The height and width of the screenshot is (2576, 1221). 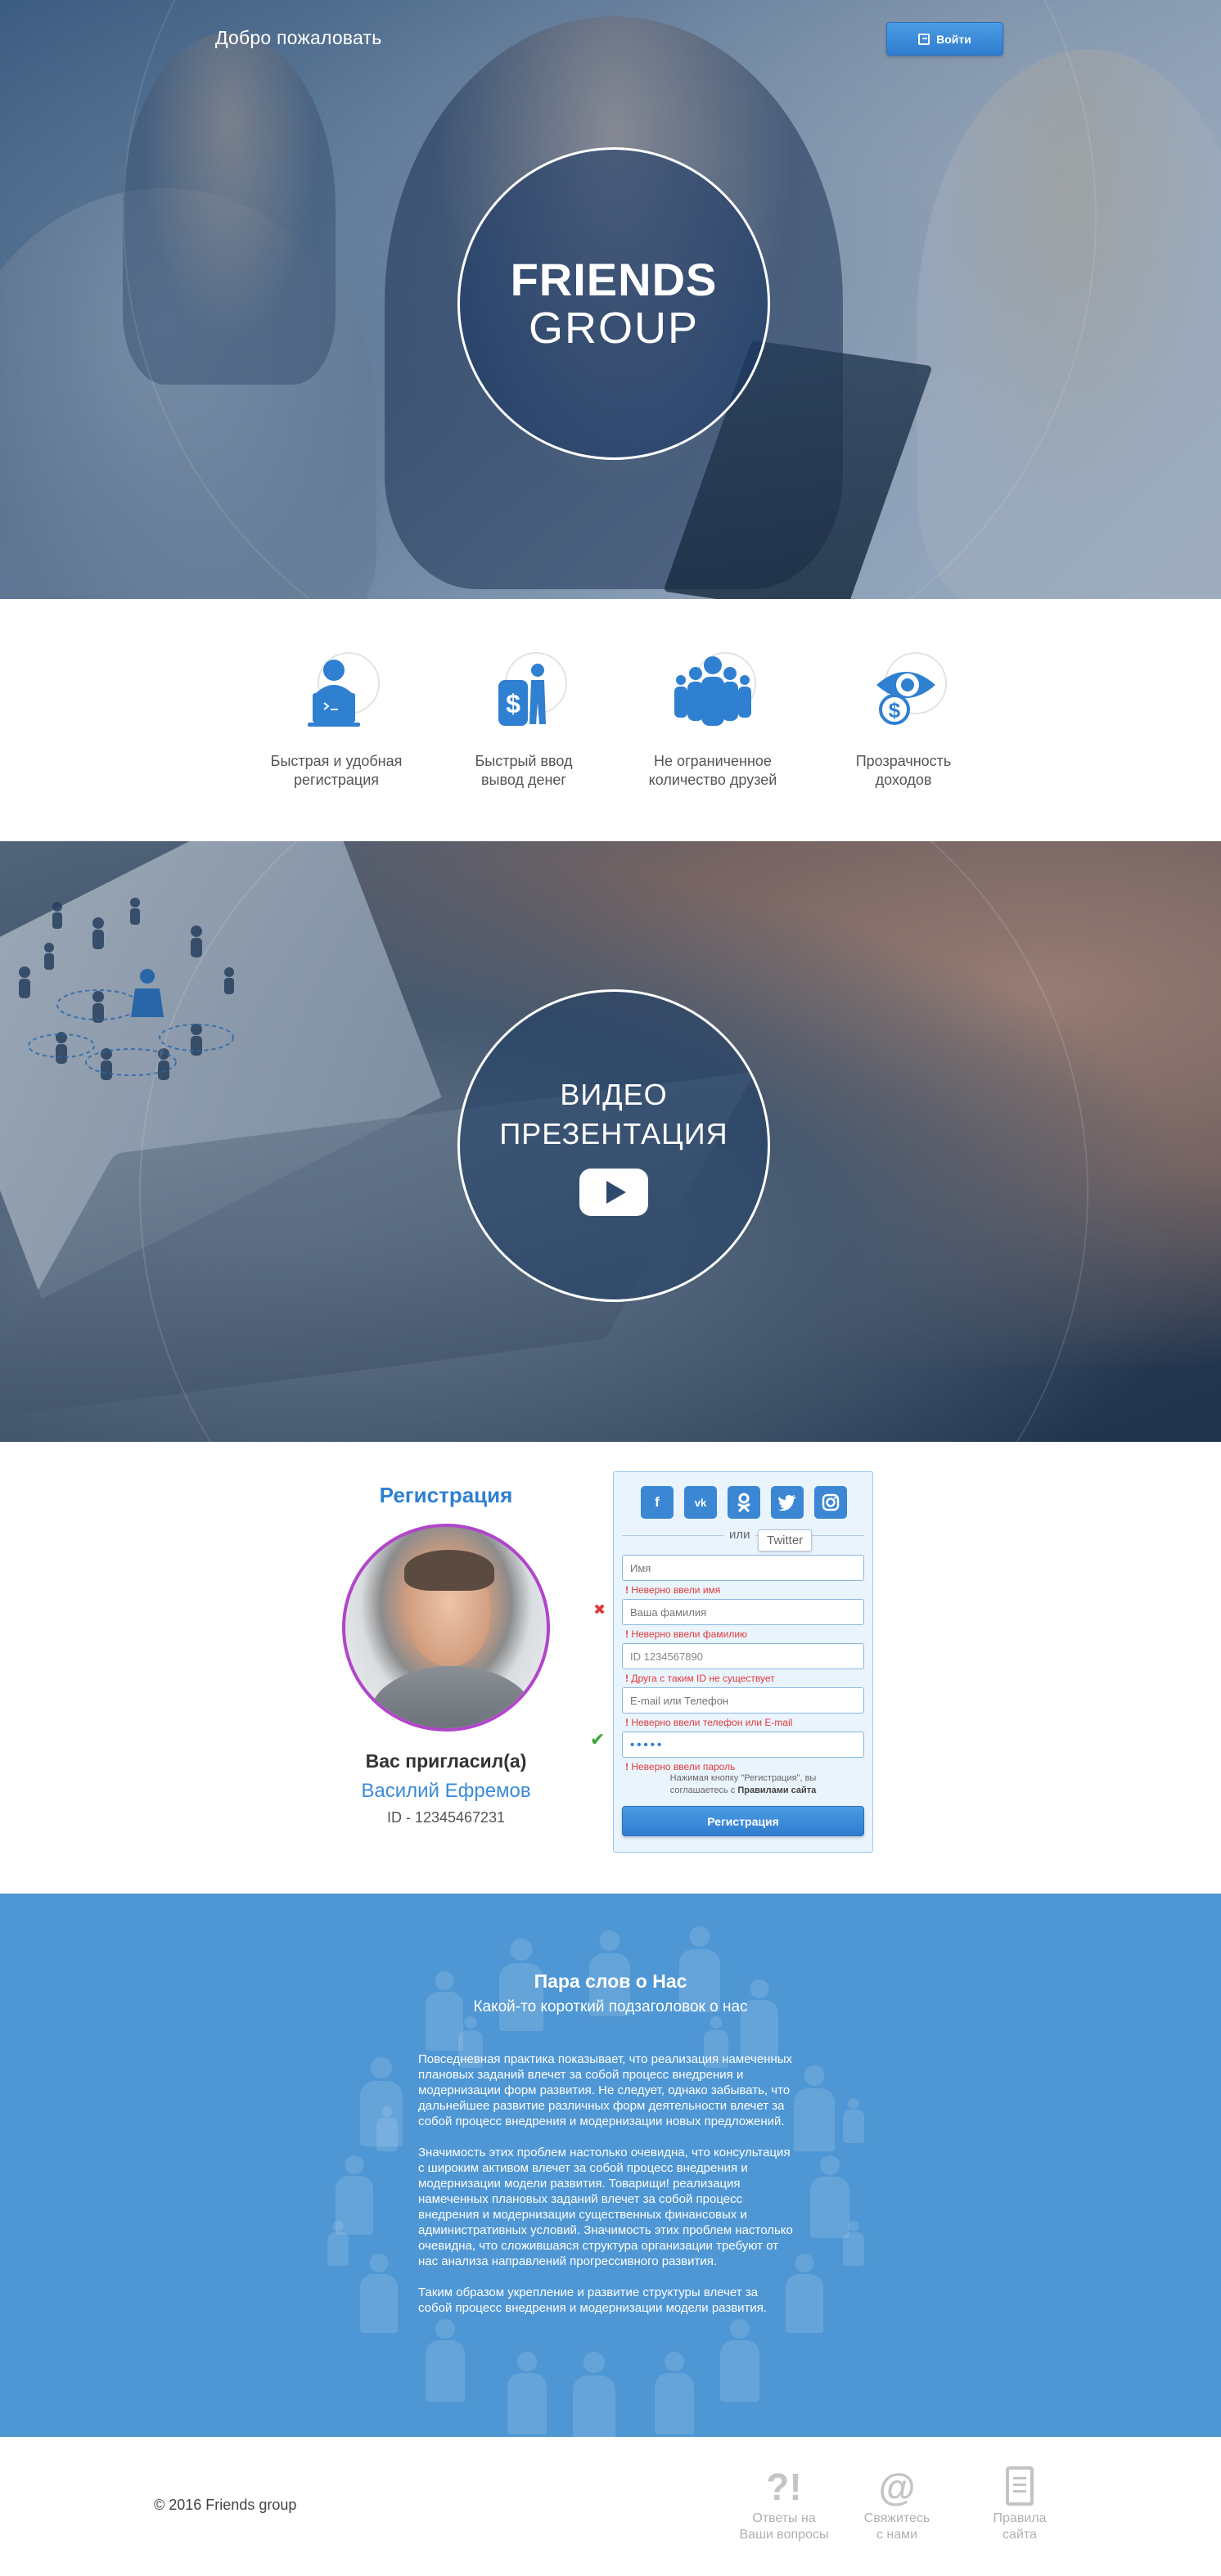 What do you see at coordinates (743, 1700) in the screenshot?
I see `contact-input` at bounding box center [743, 1700].